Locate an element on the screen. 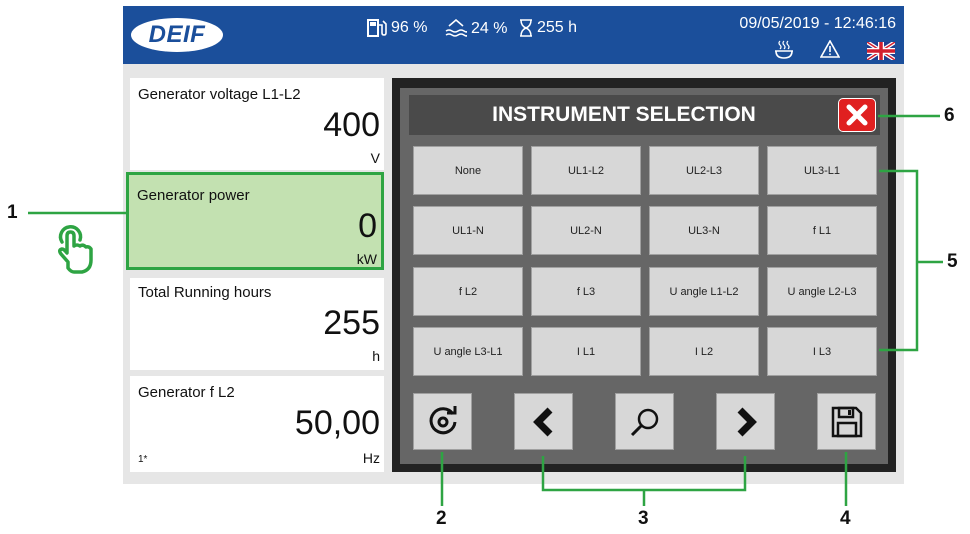  callout-4: 4 is located at coordinates (845, 518).